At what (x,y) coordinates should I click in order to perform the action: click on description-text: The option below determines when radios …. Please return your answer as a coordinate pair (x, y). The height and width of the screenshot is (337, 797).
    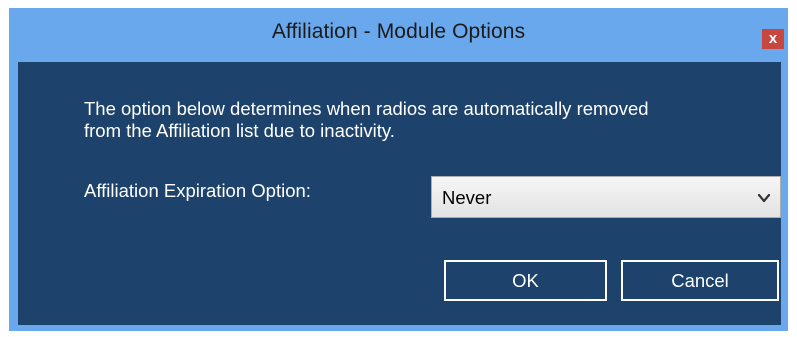
    Looking at the image, I should click on (429, 120).